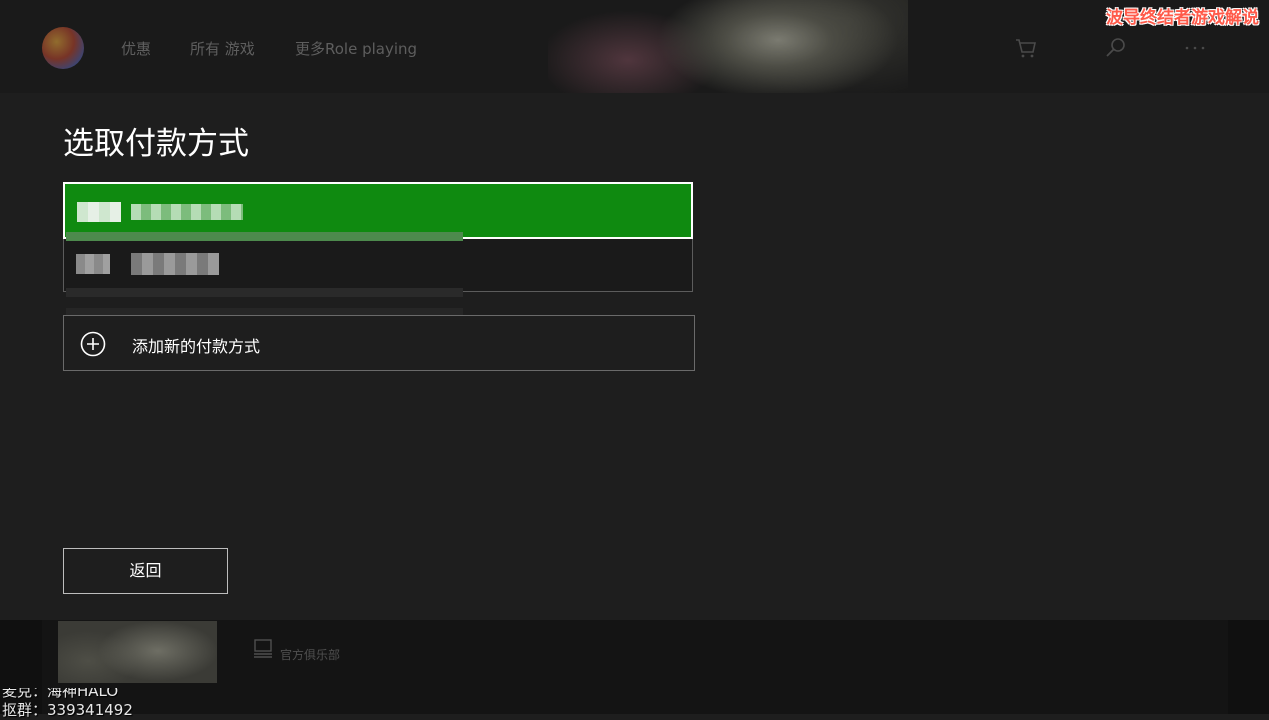 The width and height of the screenshot is (1269, 720). I want to click on plus-circle-icon, so click(93, 344).